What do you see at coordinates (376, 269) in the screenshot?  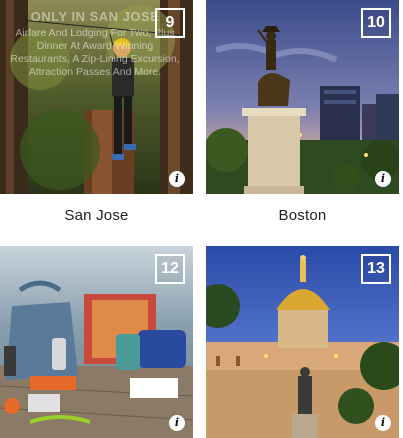 I see `card-number-badge: 13` at bounding box center [376, 269].